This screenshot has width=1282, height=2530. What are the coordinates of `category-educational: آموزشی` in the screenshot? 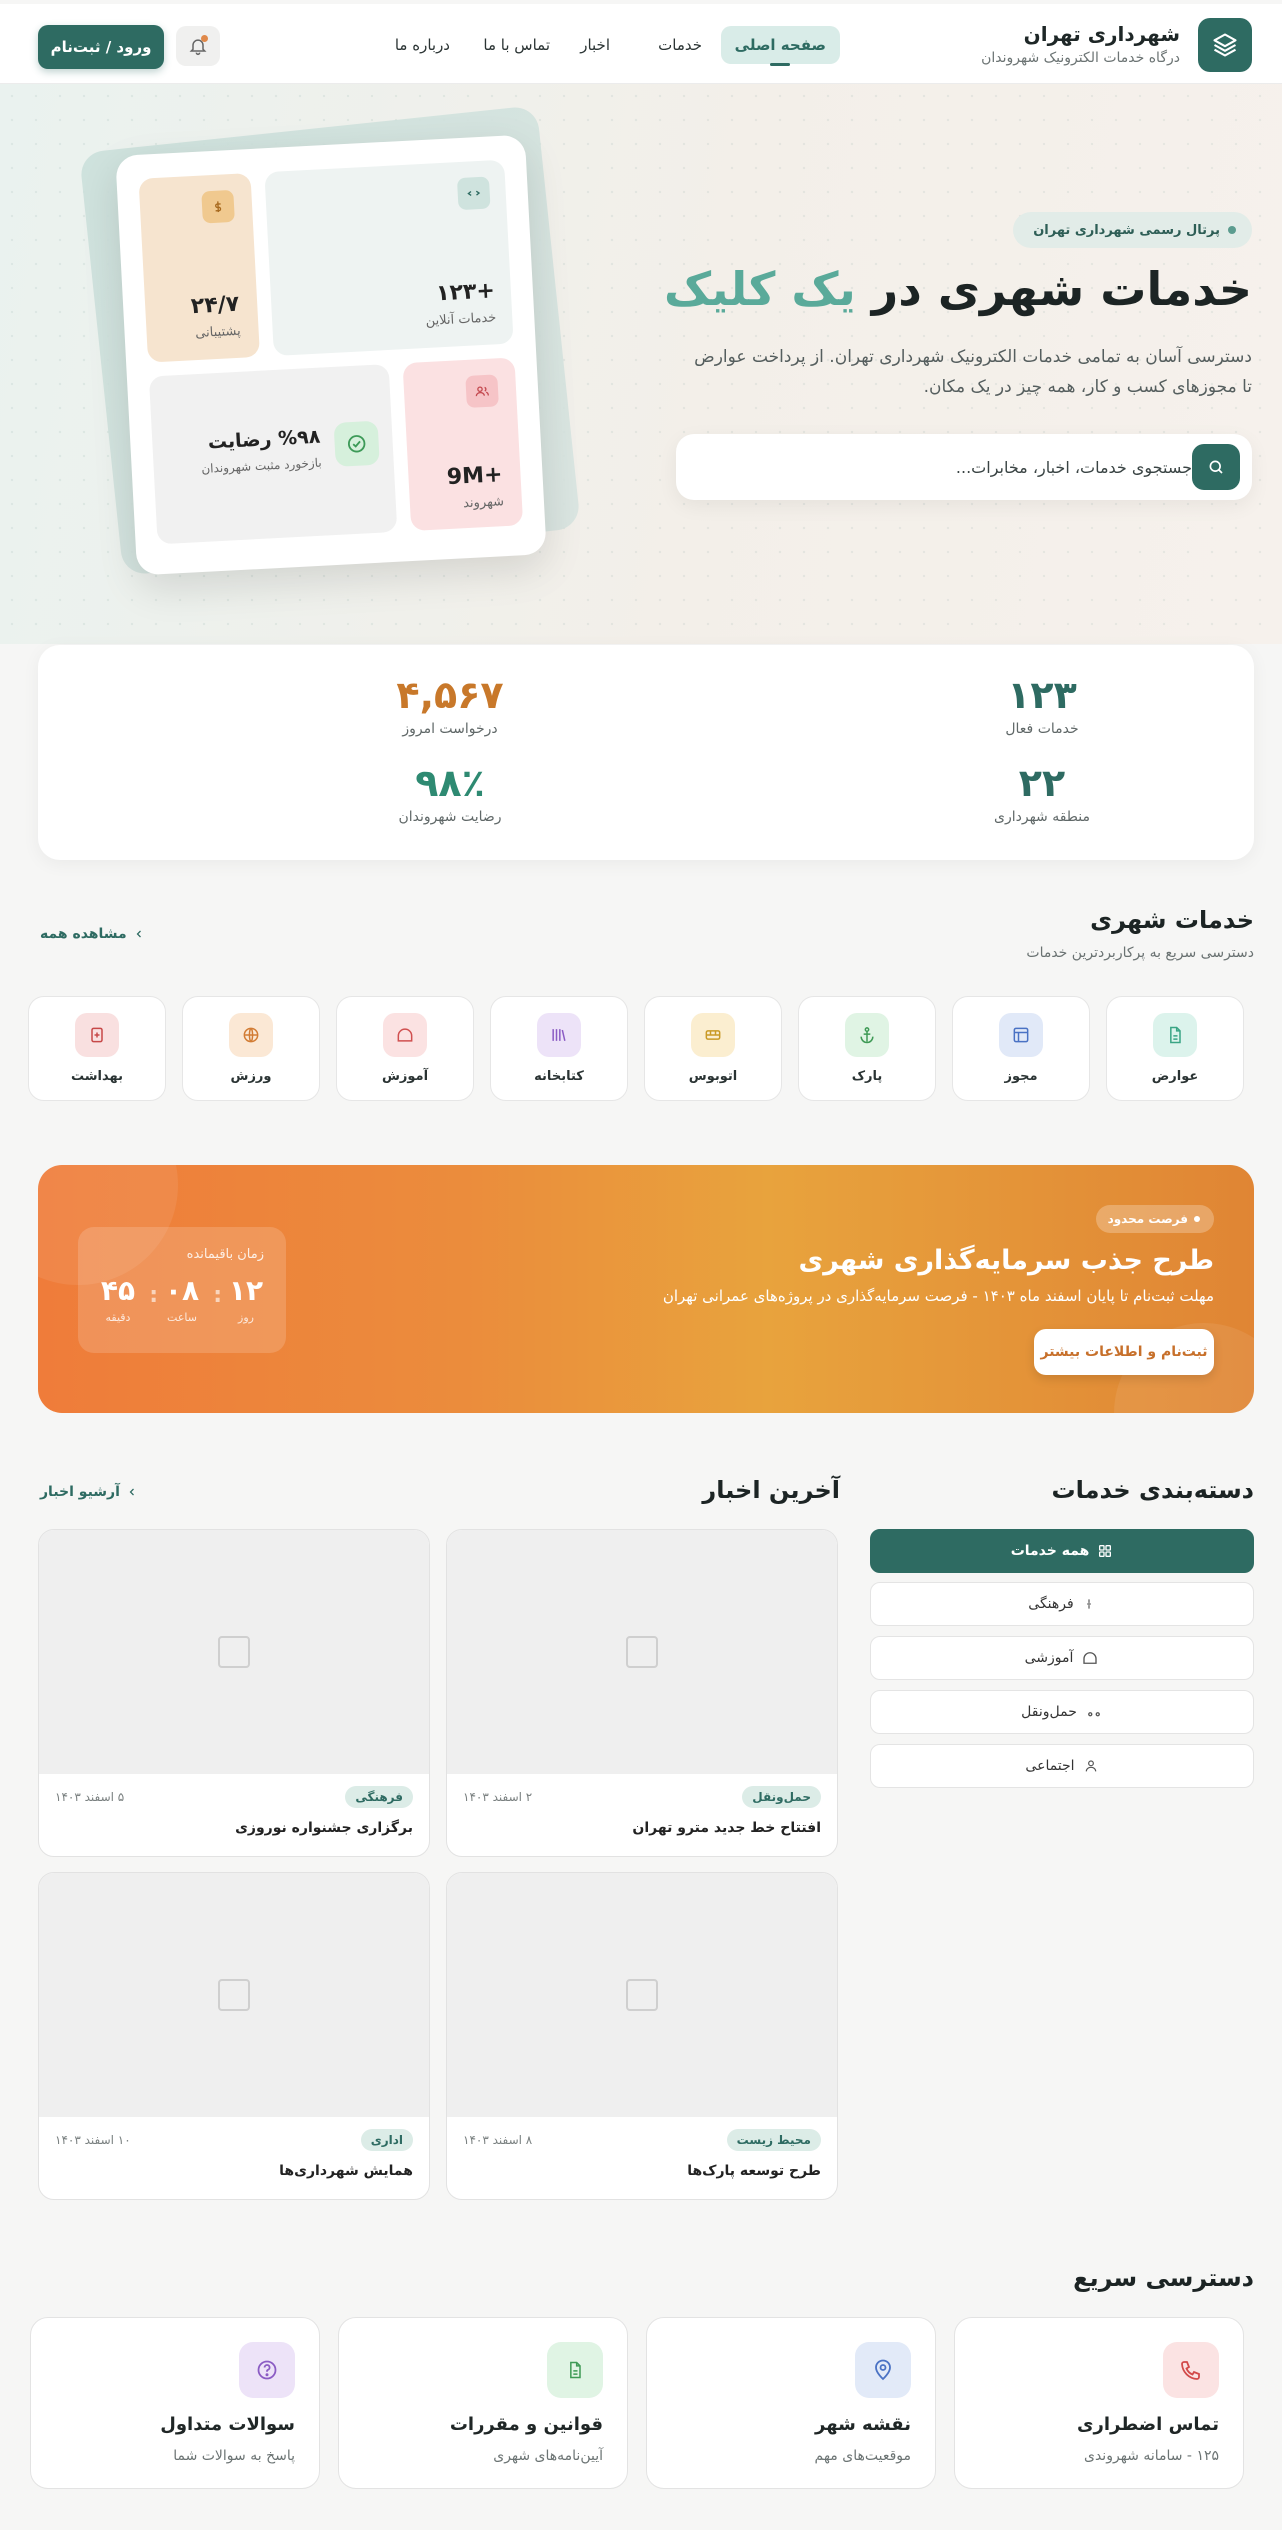 It's located at (1062, 1658).